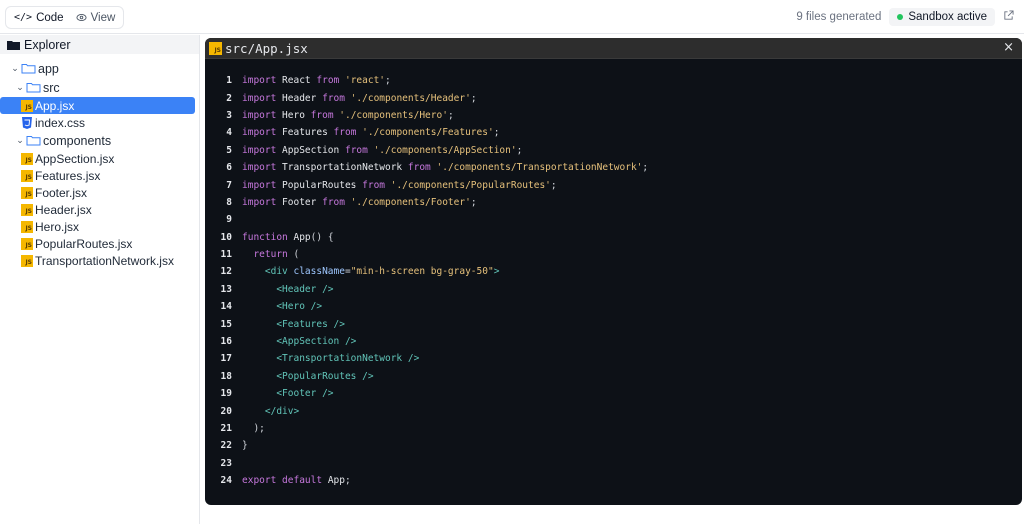  What do you see at coordinates (229, 168) in the screenshot?
I see `line-number: 6` at bounding box center [229, 168].